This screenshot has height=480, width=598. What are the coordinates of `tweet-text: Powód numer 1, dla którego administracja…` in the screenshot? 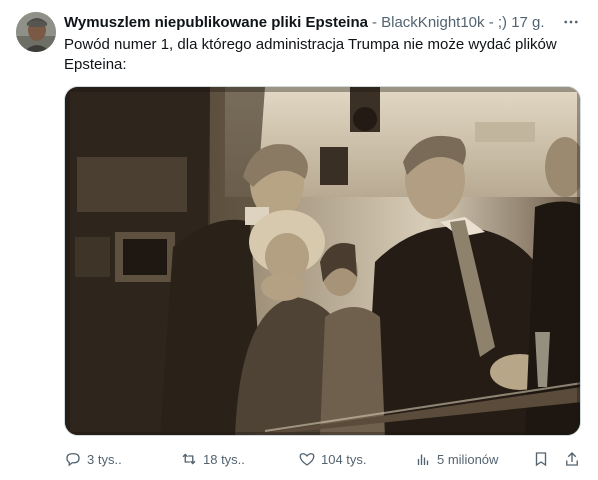 It's located at (310, 54).